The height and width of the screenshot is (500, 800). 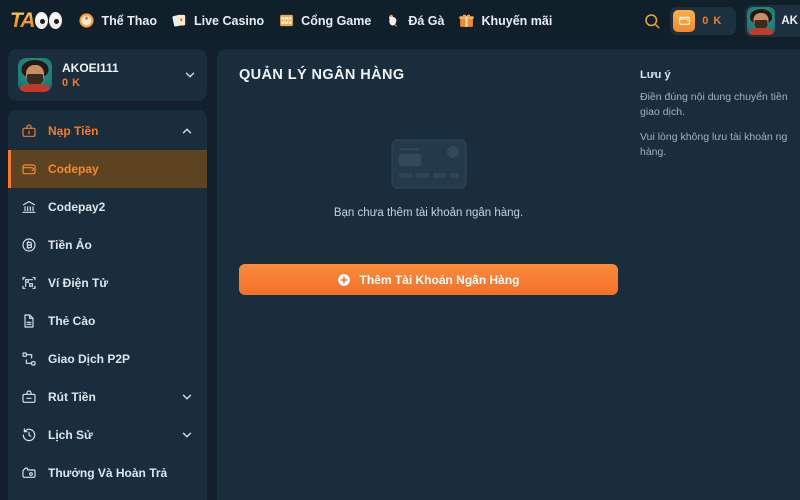 I want to click on sidebar-item-label: Ví Điện Tử, so click(x=78, y=283).